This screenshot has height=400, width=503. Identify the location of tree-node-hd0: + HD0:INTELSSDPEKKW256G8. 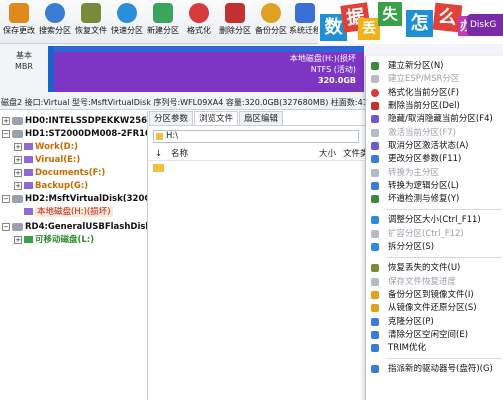
(74, 121).